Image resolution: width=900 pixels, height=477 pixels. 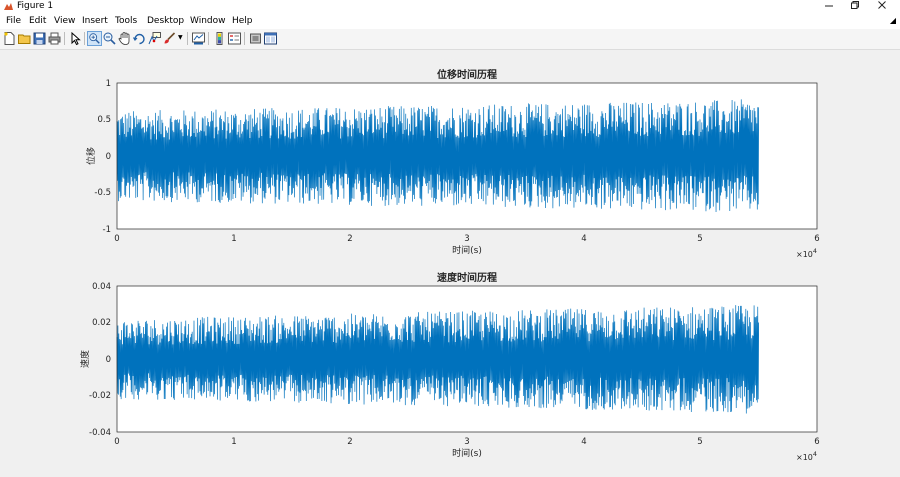 What do you see at coordinates (165, 21) in the screenshot?
I see `menu-desktop: Desktop` at bounding box center [165, 21].